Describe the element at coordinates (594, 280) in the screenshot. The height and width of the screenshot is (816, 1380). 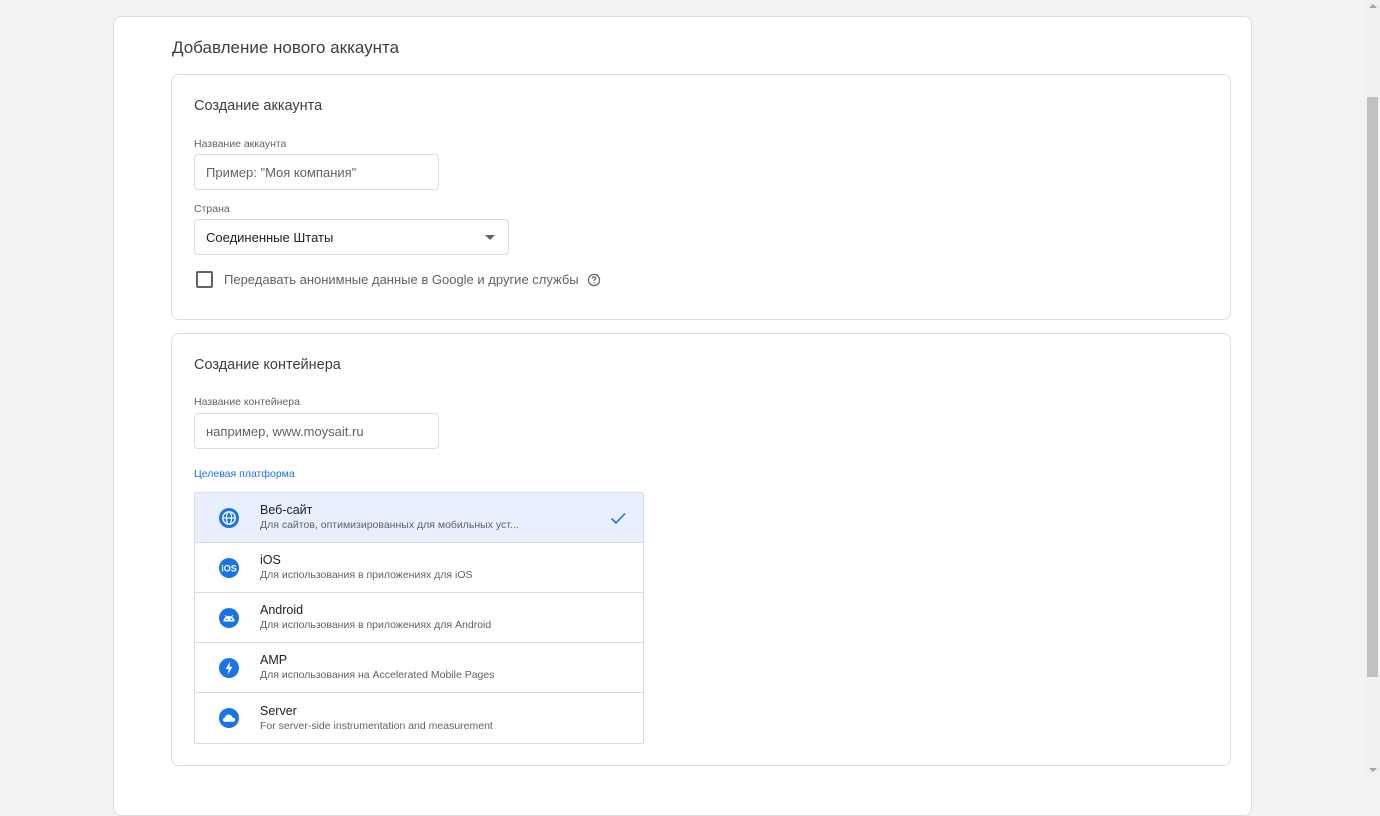
I see `help-icon` at that location.